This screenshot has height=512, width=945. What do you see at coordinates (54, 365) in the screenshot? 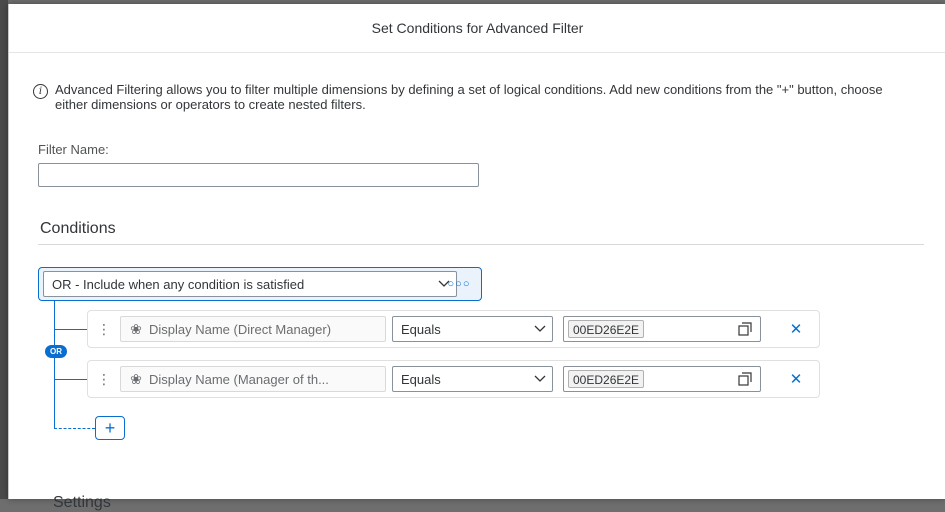
I see `tree-line` at bounding box center [54, 365].